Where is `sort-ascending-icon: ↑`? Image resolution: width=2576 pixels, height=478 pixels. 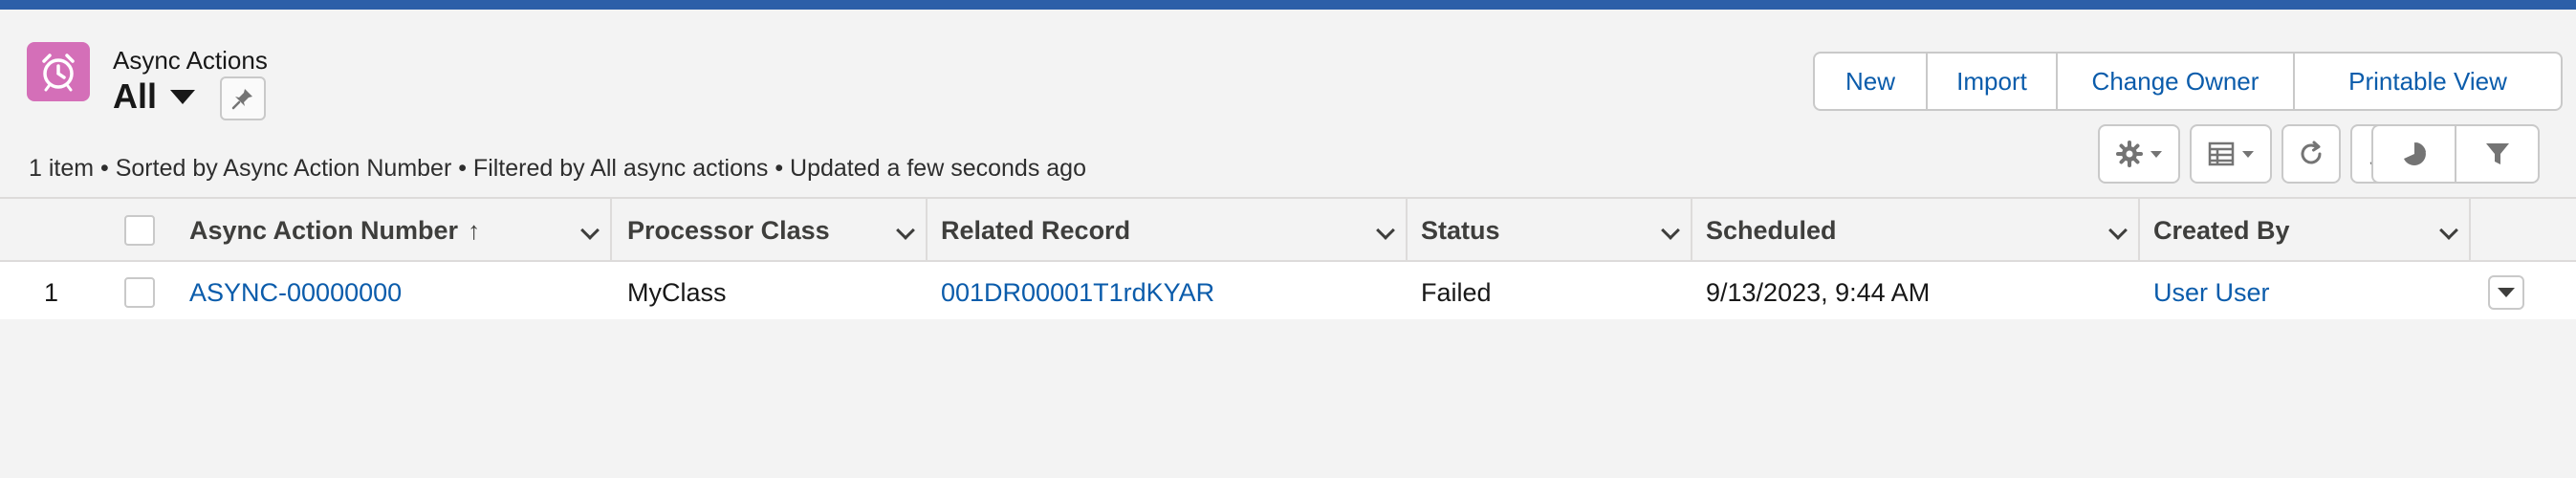 sort-ascending-icon: ↑ is located at coordinates (474, 230).